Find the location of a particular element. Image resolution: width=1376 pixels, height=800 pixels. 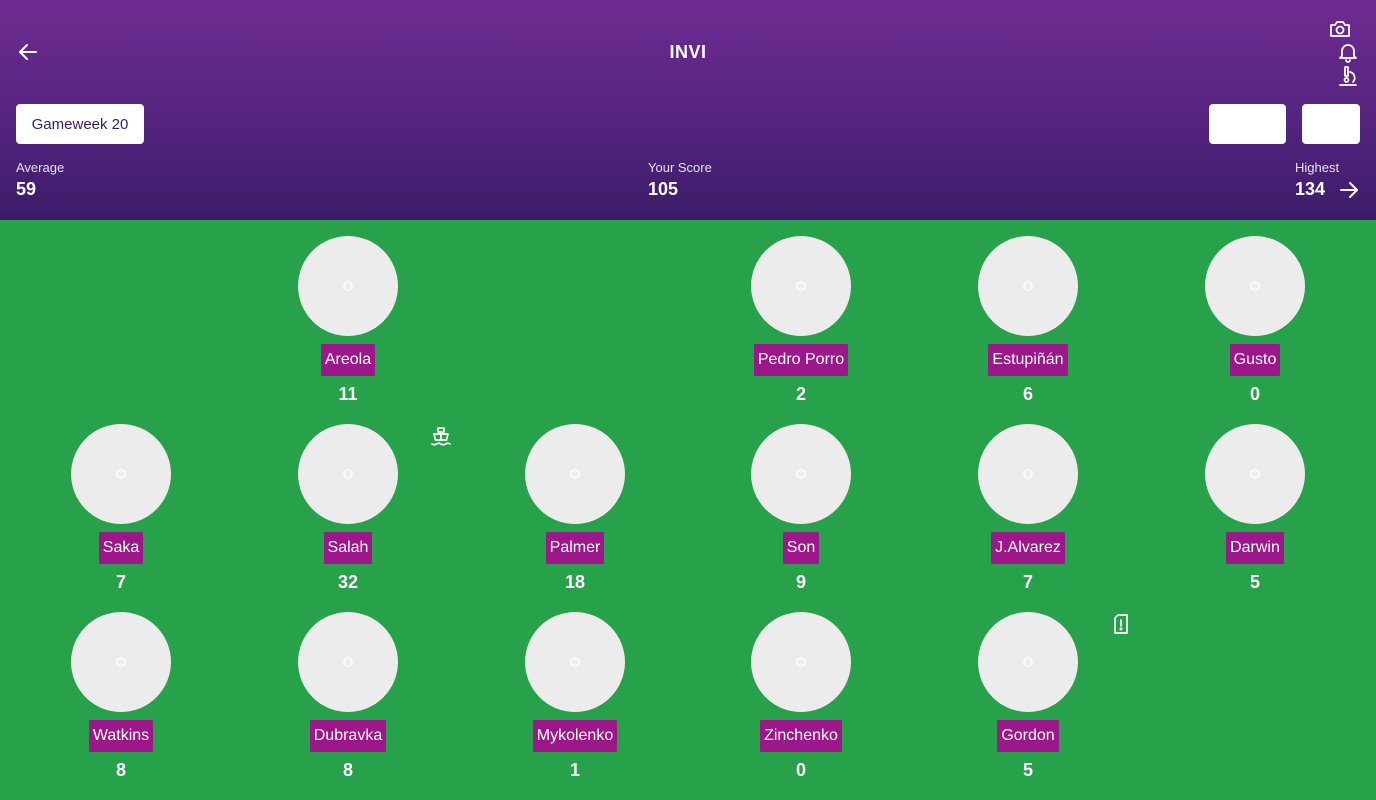

player-card: Darwin 5 is located at coordinates (1255, 508).